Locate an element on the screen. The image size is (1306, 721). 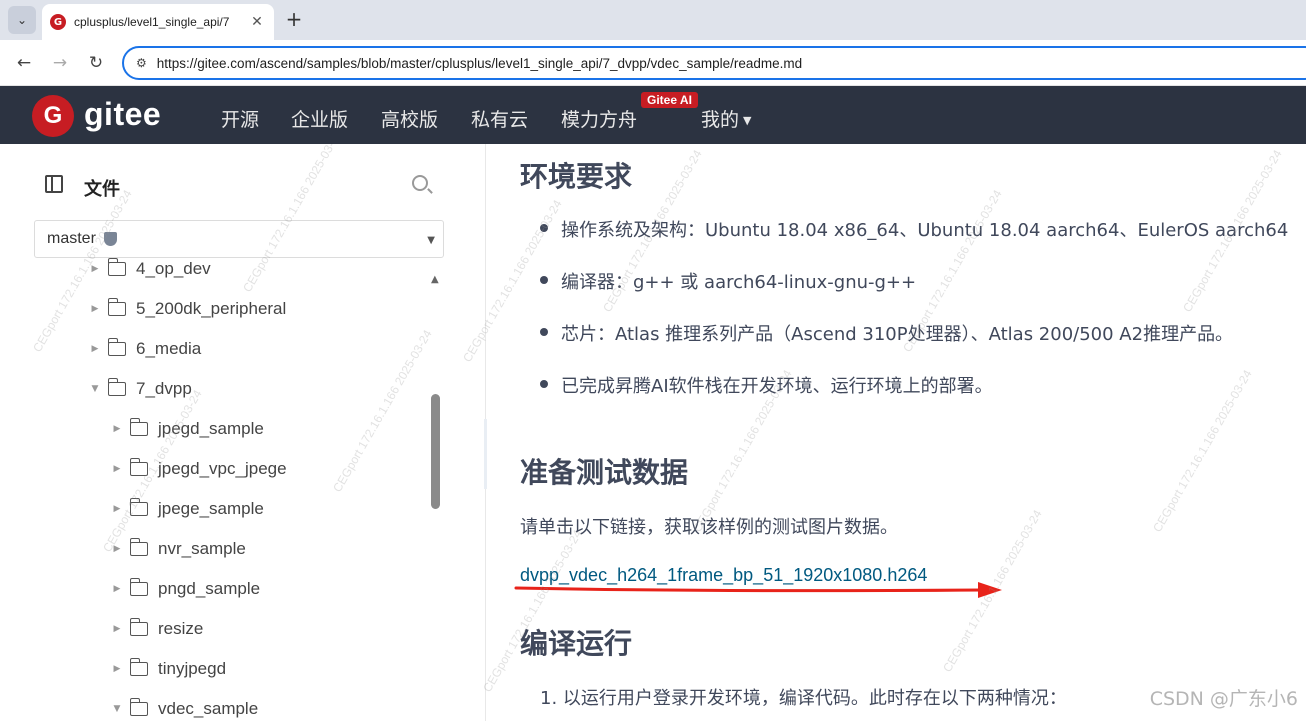
prepare-data-paragraph: 请单击以下链接，获取该样例的测试图片数据。 is located at coordinates (709, 527).